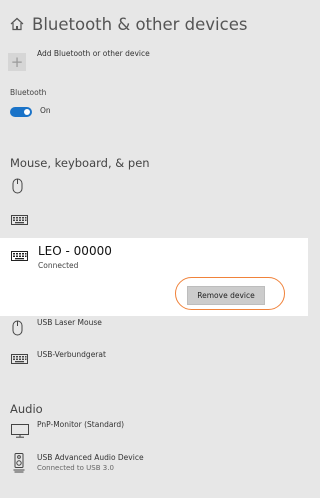  Describe the element at coordinates (71, 354) in the screenshot. I see `device-name: USB-Verbundgerat` at that location.